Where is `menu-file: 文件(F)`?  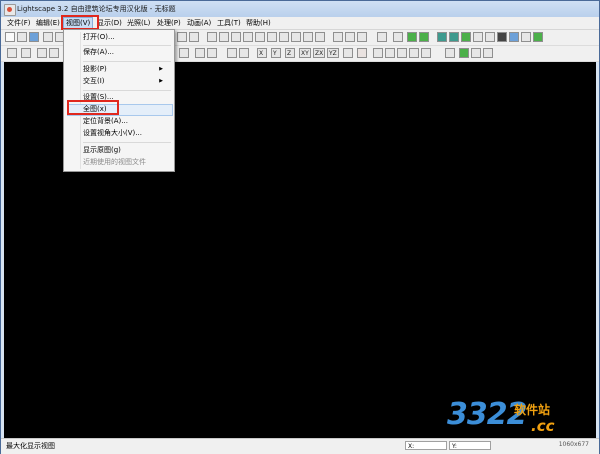 menu-file: 文件(F) is located at coordinates (19, 23).